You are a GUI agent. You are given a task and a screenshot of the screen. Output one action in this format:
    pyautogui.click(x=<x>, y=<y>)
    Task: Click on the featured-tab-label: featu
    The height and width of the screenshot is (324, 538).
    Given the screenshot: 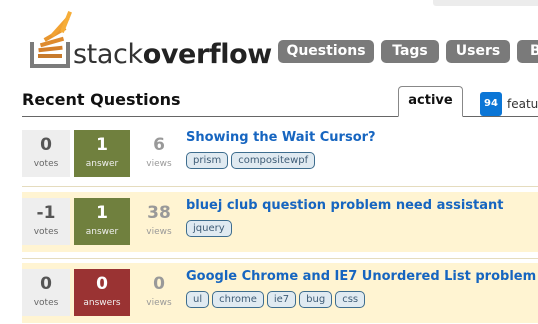 What is the action you would take?
    pyautogui.click(x=522, y=103)
    